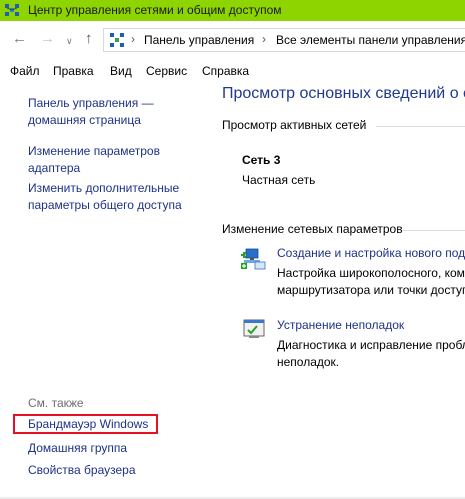 The height and width of the screenshot is (499, 465). I want to click on description-line: маршрутизатора или точки доступ, so click(371, 290).